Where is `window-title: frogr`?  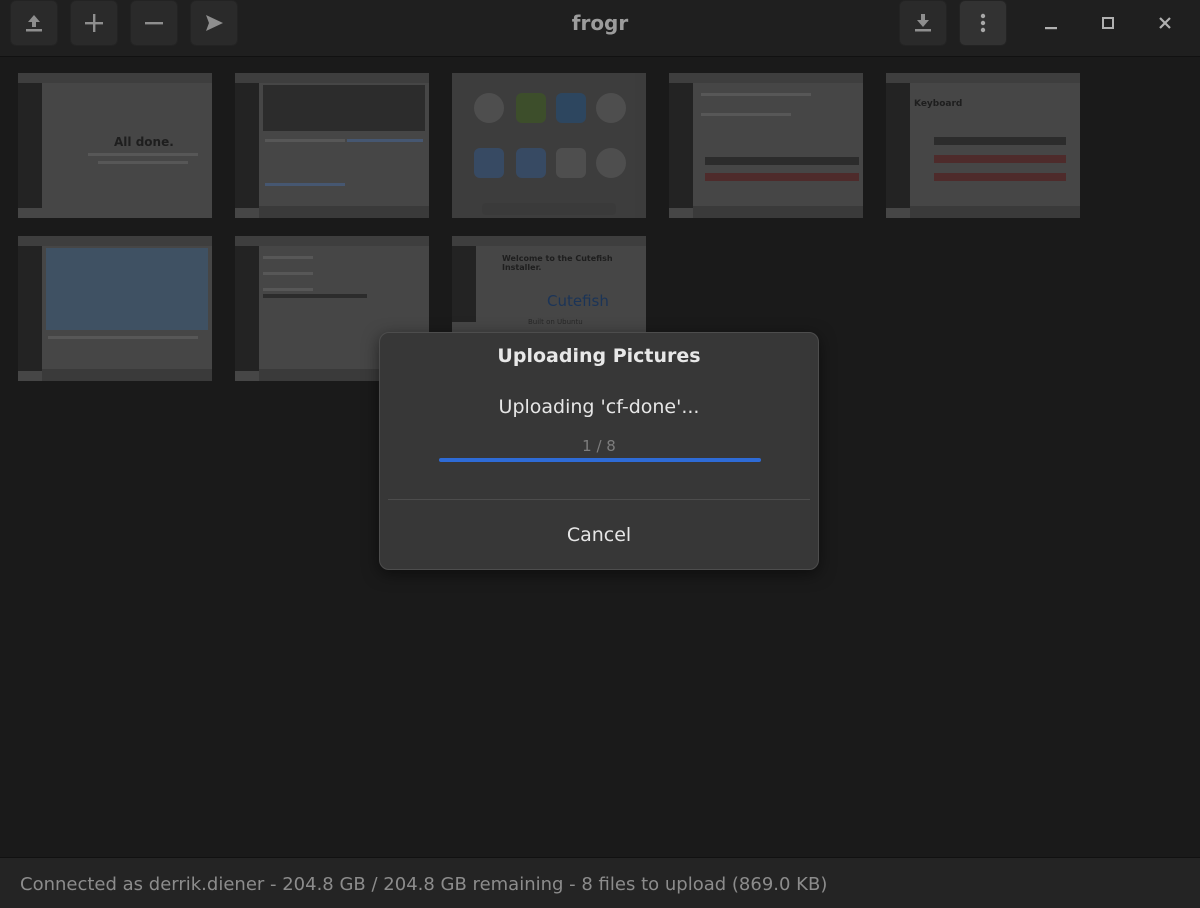
window-title: frogr is located at coordinates (600, 23).